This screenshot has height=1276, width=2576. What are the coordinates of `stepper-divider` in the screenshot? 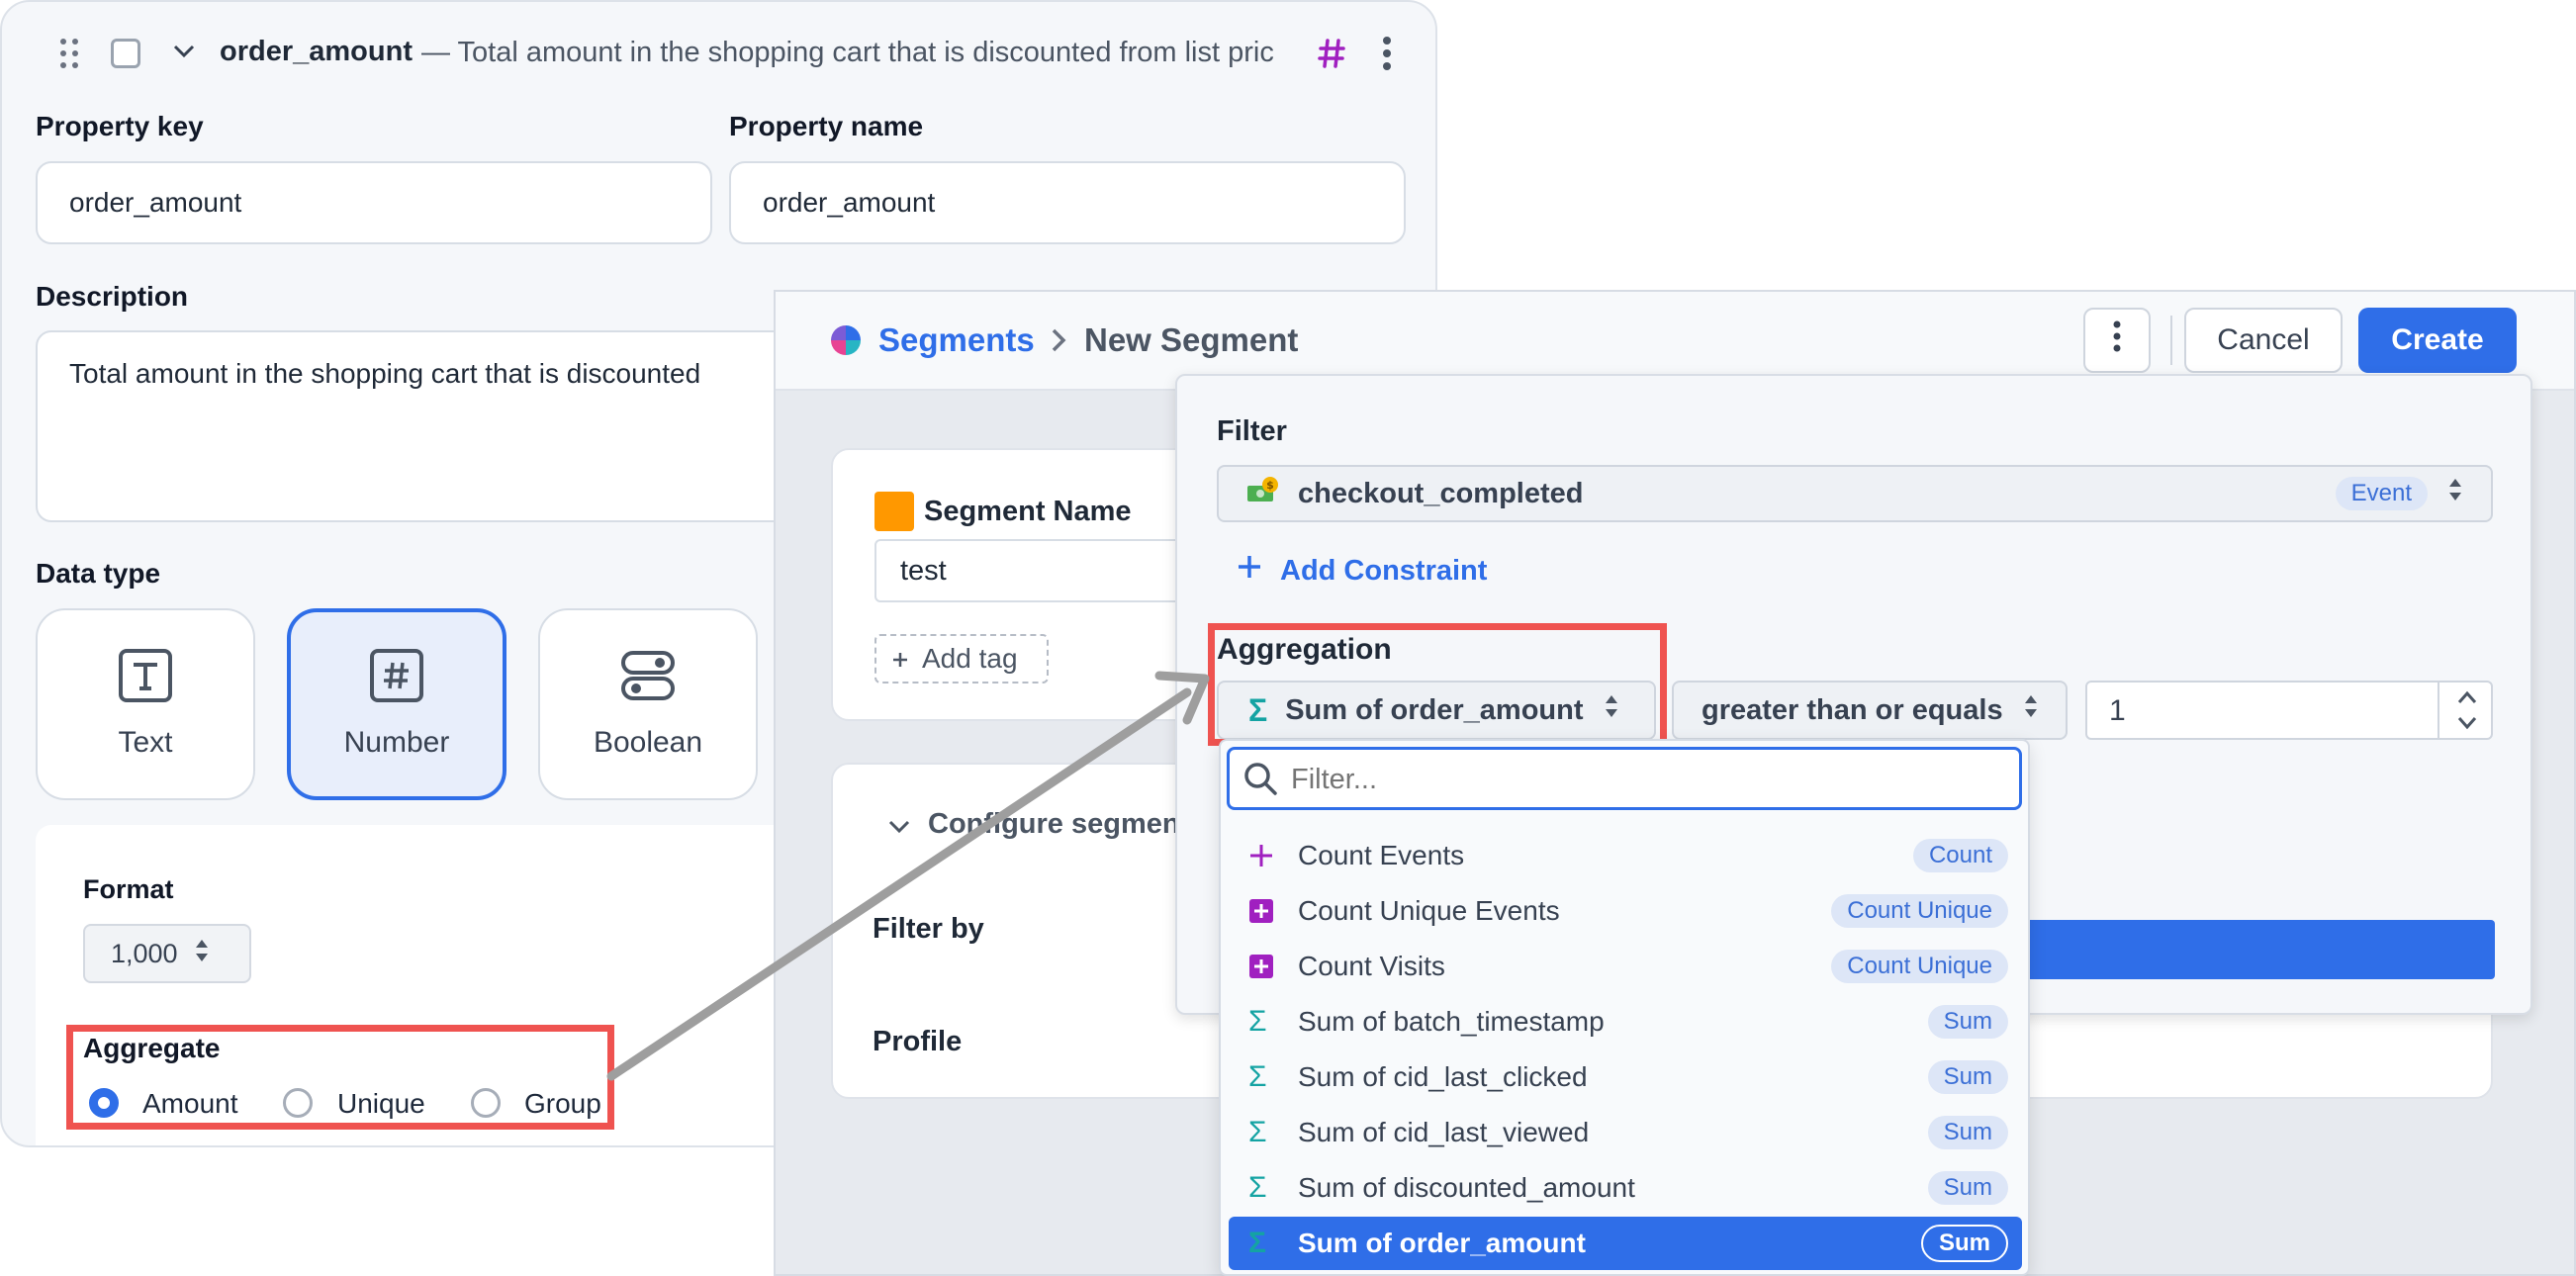 It's located at (2439, 710).